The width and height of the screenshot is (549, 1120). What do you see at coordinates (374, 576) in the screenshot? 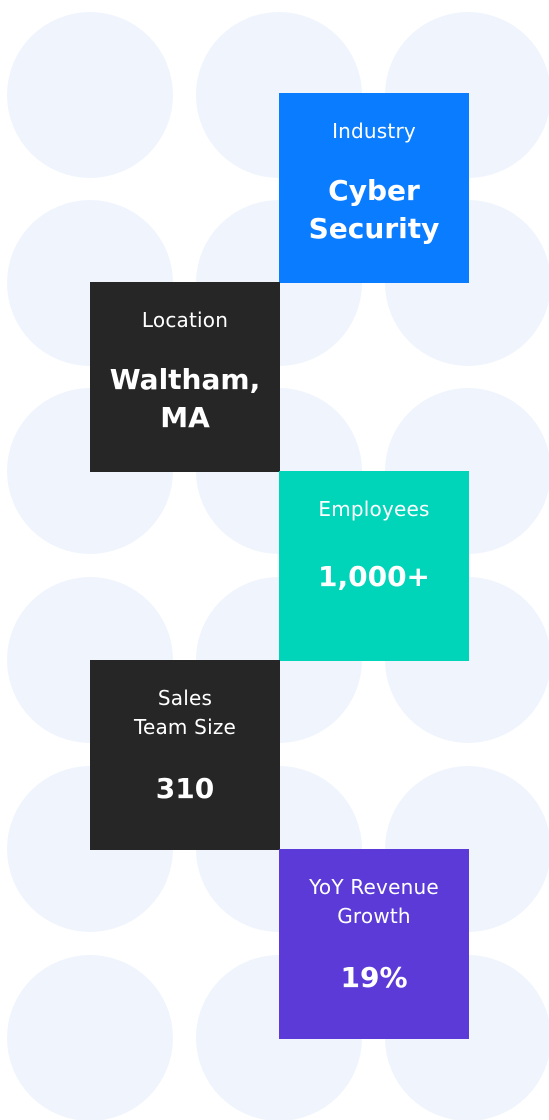
I see `employees-value: 1,000+` at bounding box center [374, 576].